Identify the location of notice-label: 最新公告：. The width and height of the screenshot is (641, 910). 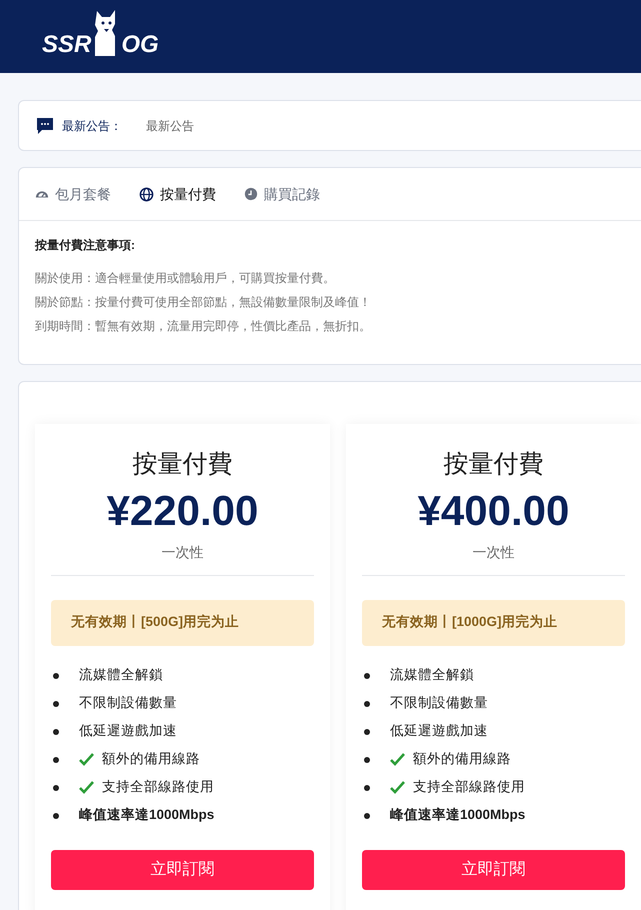
(92, 126).